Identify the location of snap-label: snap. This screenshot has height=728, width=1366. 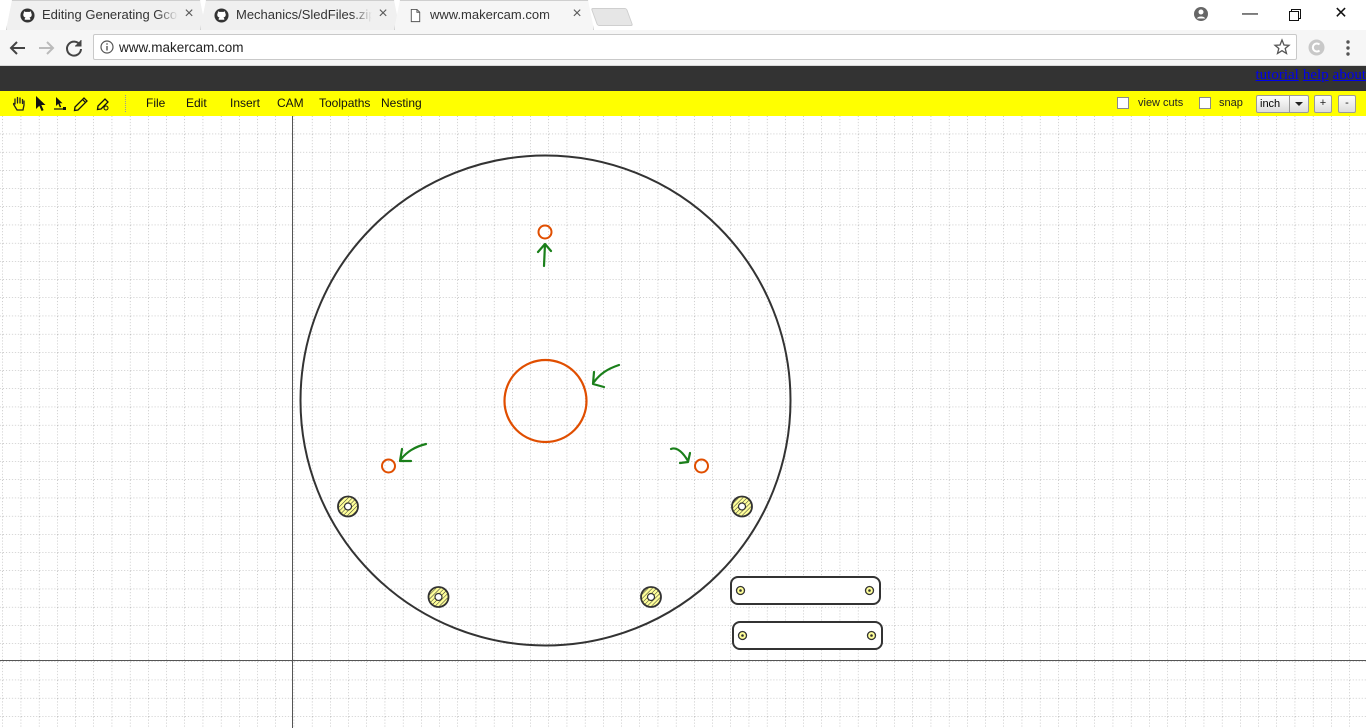
(1231, 103).